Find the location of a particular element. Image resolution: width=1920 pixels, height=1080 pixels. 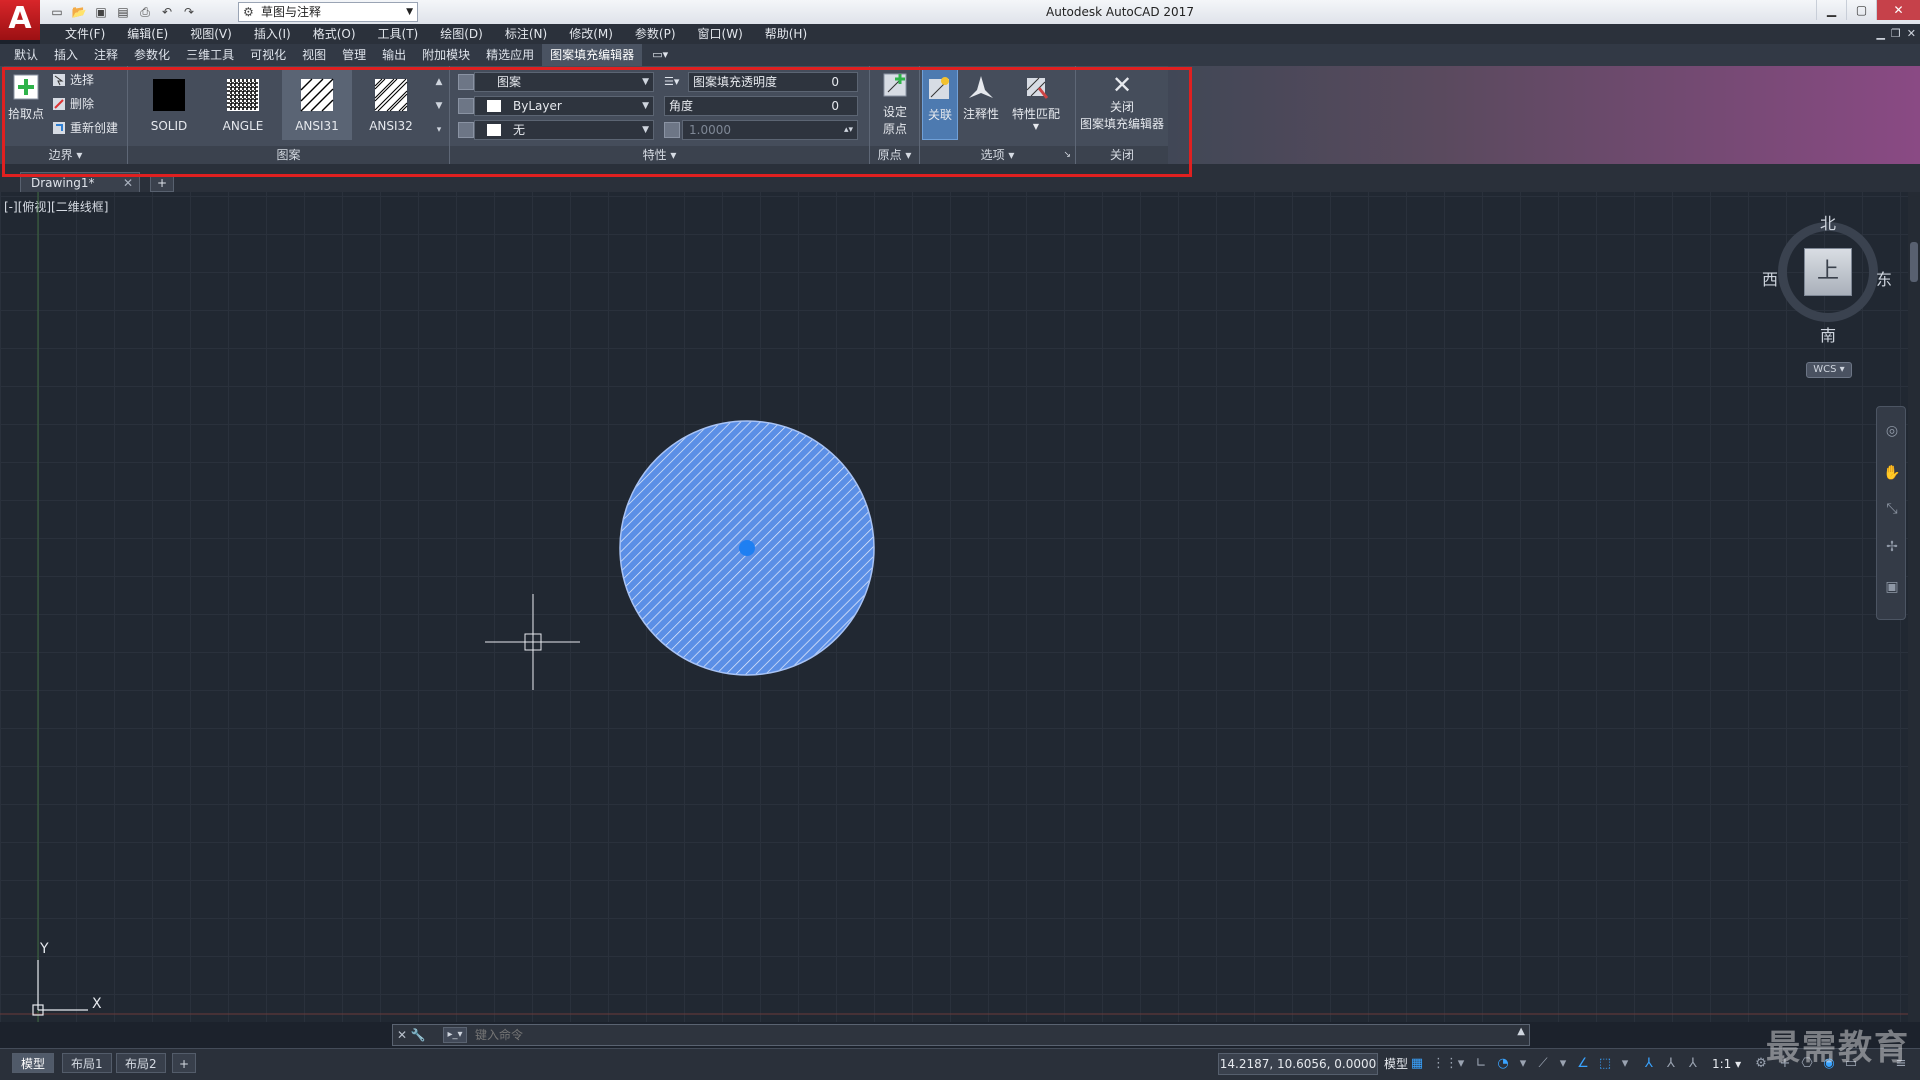

layout-tab-model: 模型 is located at coordinates (33, 1063).